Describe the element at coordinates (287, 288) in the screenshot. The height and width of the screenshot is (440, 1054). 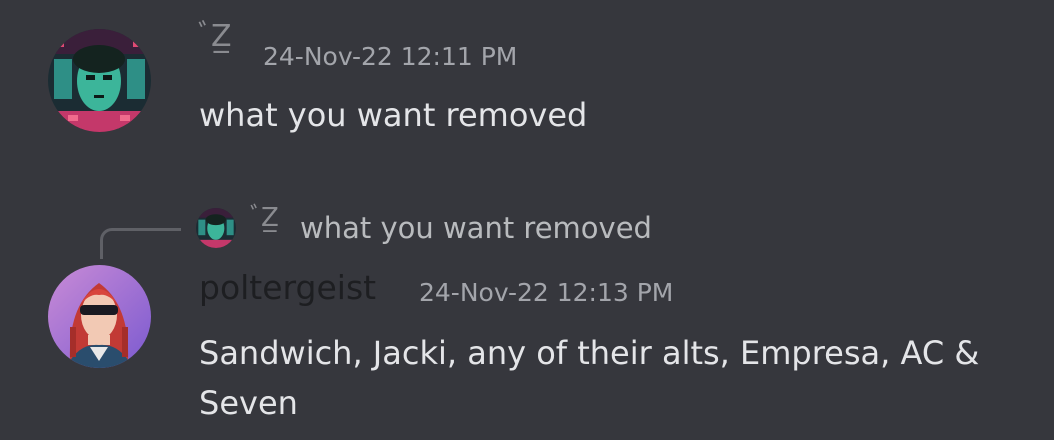
I see `author-username: poltergeist` at that location.